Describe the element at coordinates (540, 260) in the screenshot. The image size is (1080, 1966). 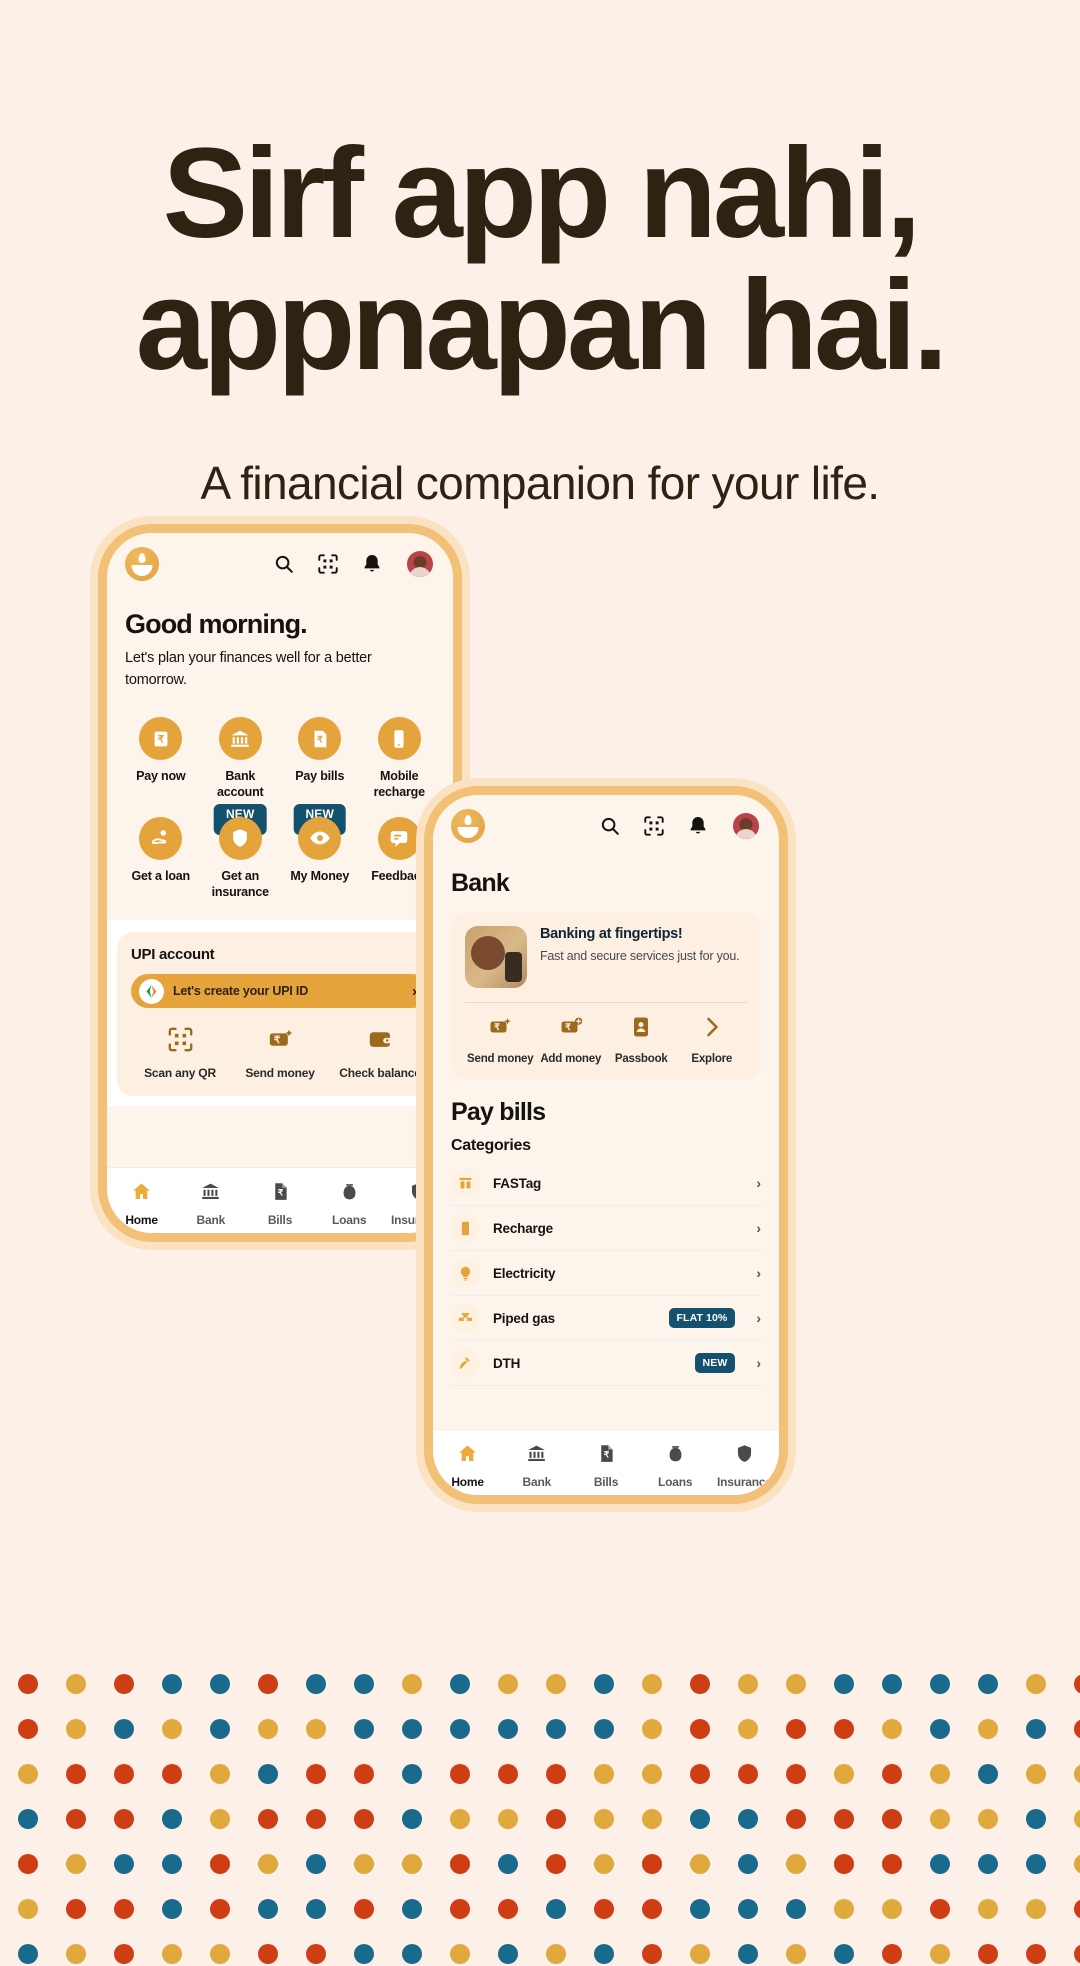
I see `hero-title: Sirf app nahi, appnapan hai.` at that location.